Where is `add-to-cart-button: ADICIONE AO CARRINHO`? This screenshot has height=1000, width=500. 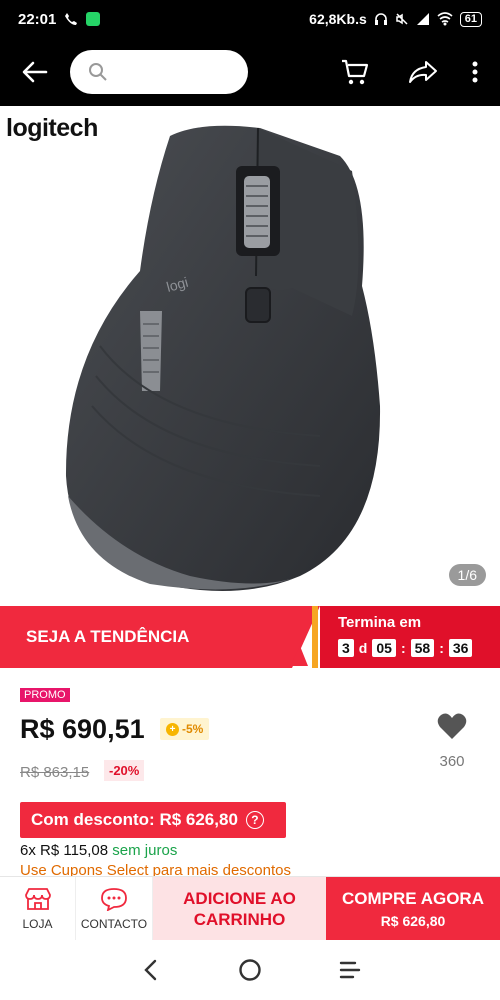 add-to-cart-button: ADICIONE AO CARRINHO is located at coordinates (239, 908).